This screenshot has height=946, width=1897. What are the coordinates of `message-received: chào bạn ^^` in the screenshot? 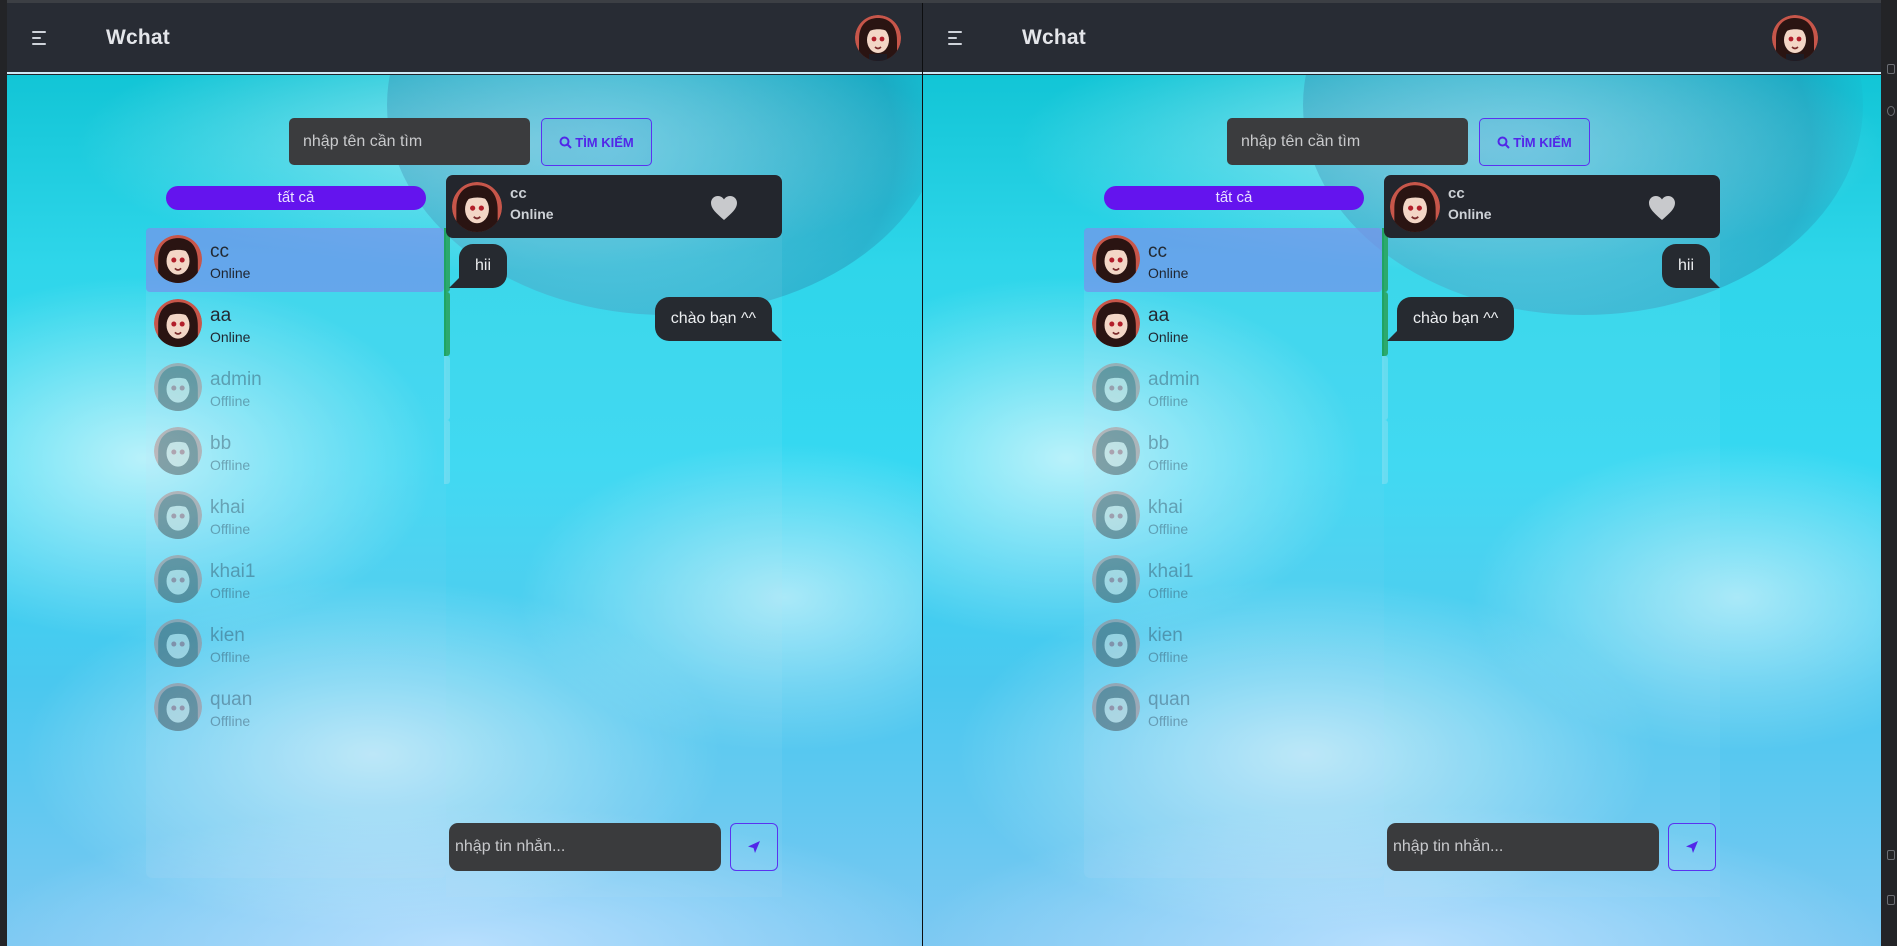 It's located at (1451, 319).